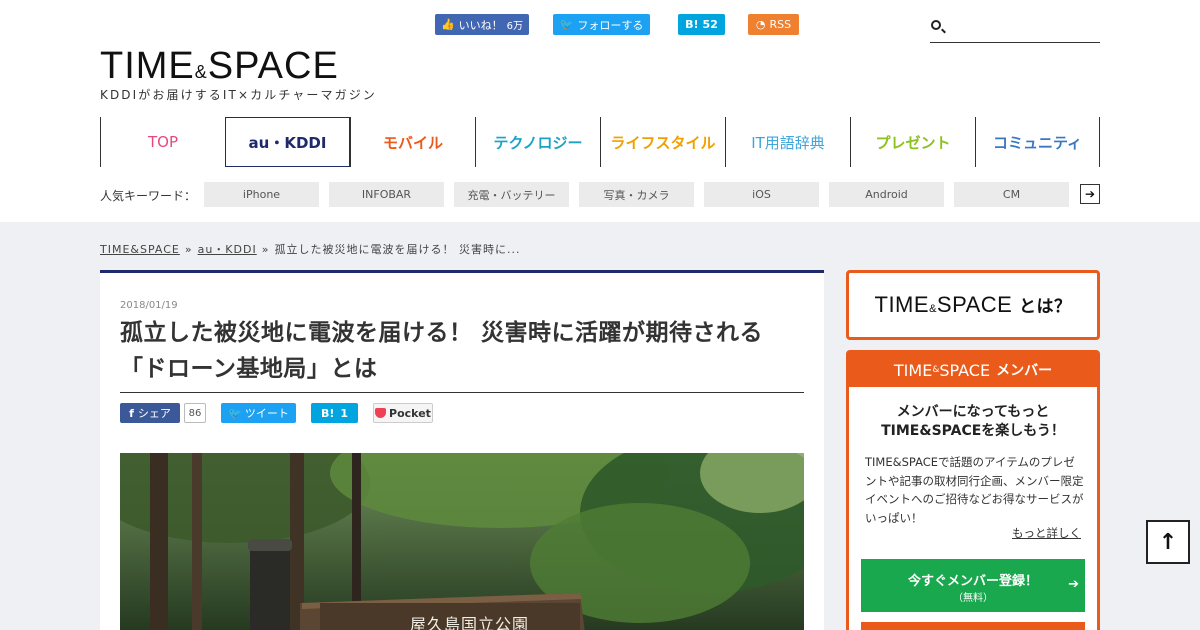  I want to click on search-box, so click(1015, 28).